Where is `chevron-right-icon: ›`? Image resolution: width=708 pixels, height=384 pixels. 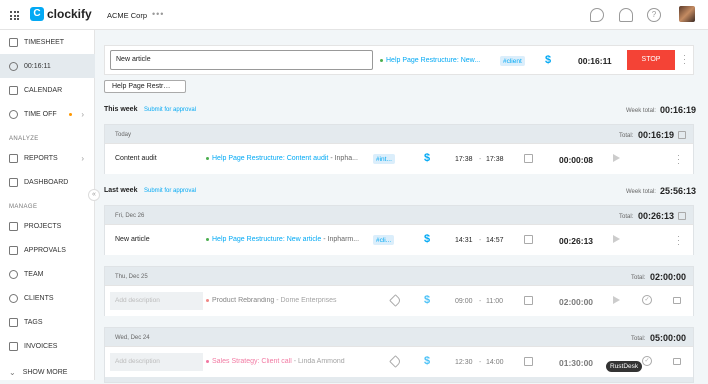 chevron-right-icon: › is located at coordinates (82, 114).